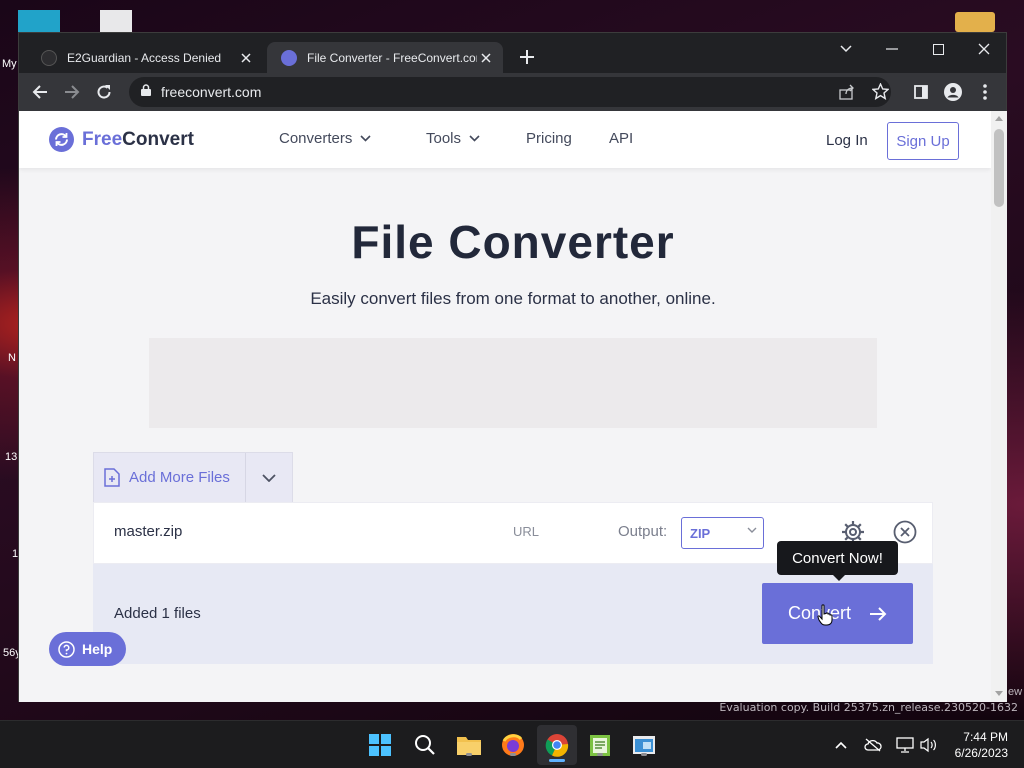 The width and height of the screenshot is (1024, 768). What do you see at coordinates (847, 140) in the screenshot?
I see `login-link: Log In` at bounding box center [847, 140].